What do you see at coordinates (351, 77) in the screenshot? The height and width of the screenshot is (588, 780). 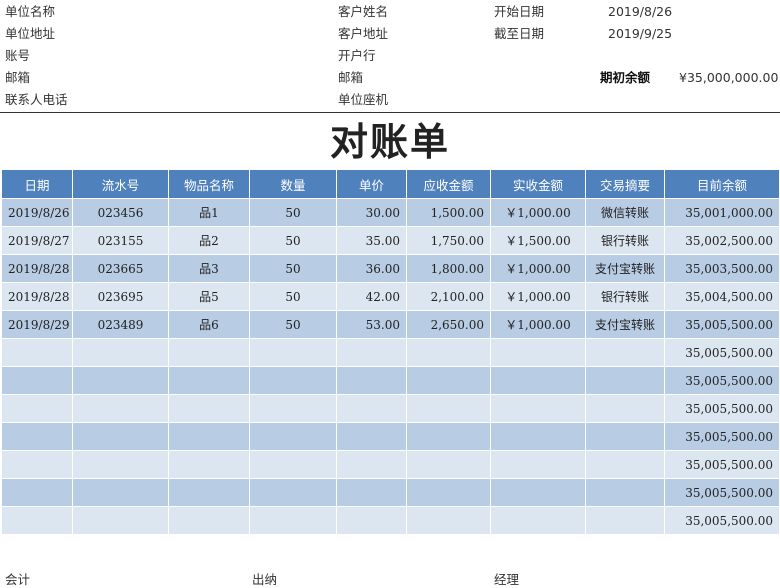 I see `info-middle-3: 邮箱` at bounding box center [351, 77].